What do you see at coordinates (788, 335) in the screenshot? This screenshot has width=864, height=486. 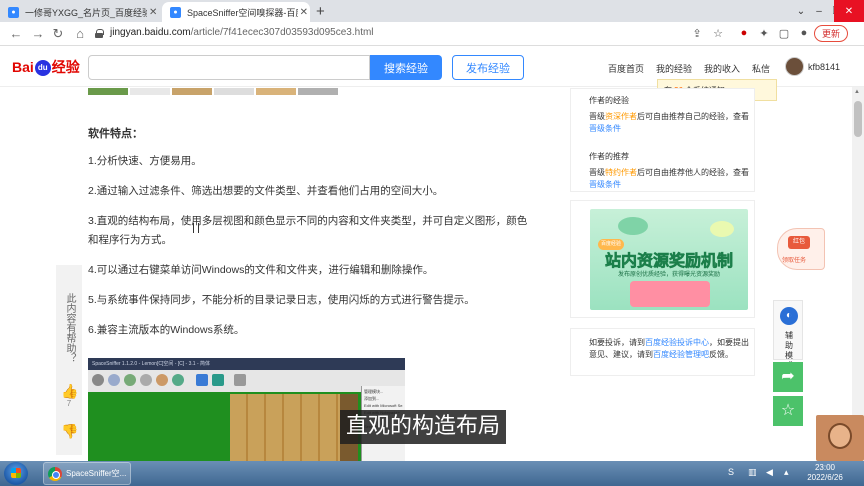 I see `assist-mode-button: ◐ 辅助模式` at bounding box center [788, 335].